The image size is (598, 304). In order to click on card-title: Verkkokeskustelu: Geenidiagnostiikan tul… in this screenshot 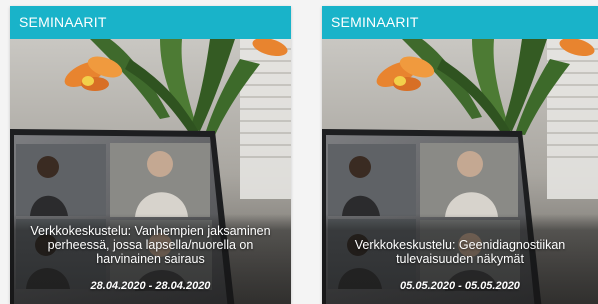, I will do `click(460, 252)`.